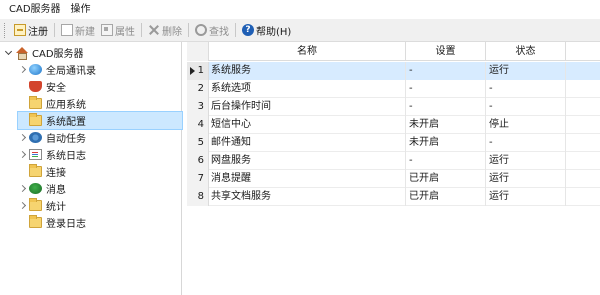 The width and height of the screenshot is (600, 295). What do you see at coordinates (66, 105) in the screenshot?
I see `tree-item-label: 应用系统` at bounding box center [66, 105].